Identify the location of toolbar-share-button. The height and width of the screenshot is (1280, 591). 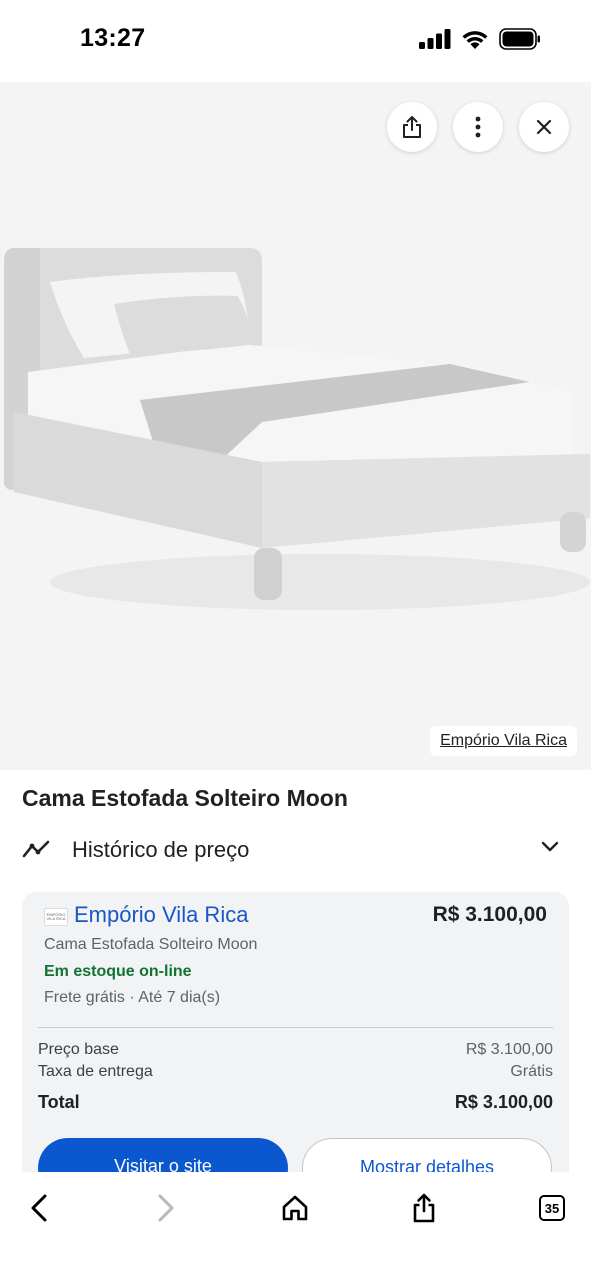
(424, 1208).